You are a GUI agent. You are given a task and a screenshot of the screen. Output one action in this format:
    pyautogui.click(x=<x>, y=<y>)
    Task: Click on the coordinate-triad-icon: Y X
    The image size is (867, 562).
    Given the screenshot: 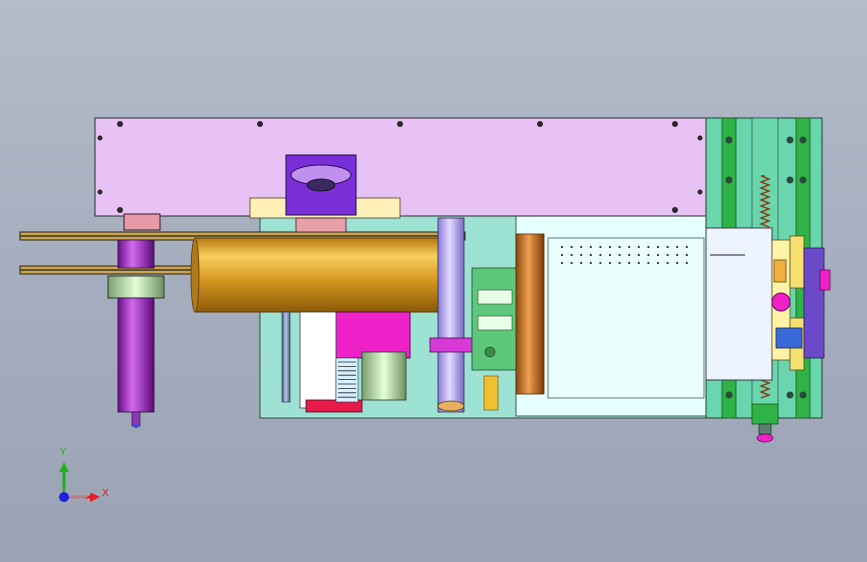 What is the action you would take?
    pyautogui.click(x=84, y=476)
    